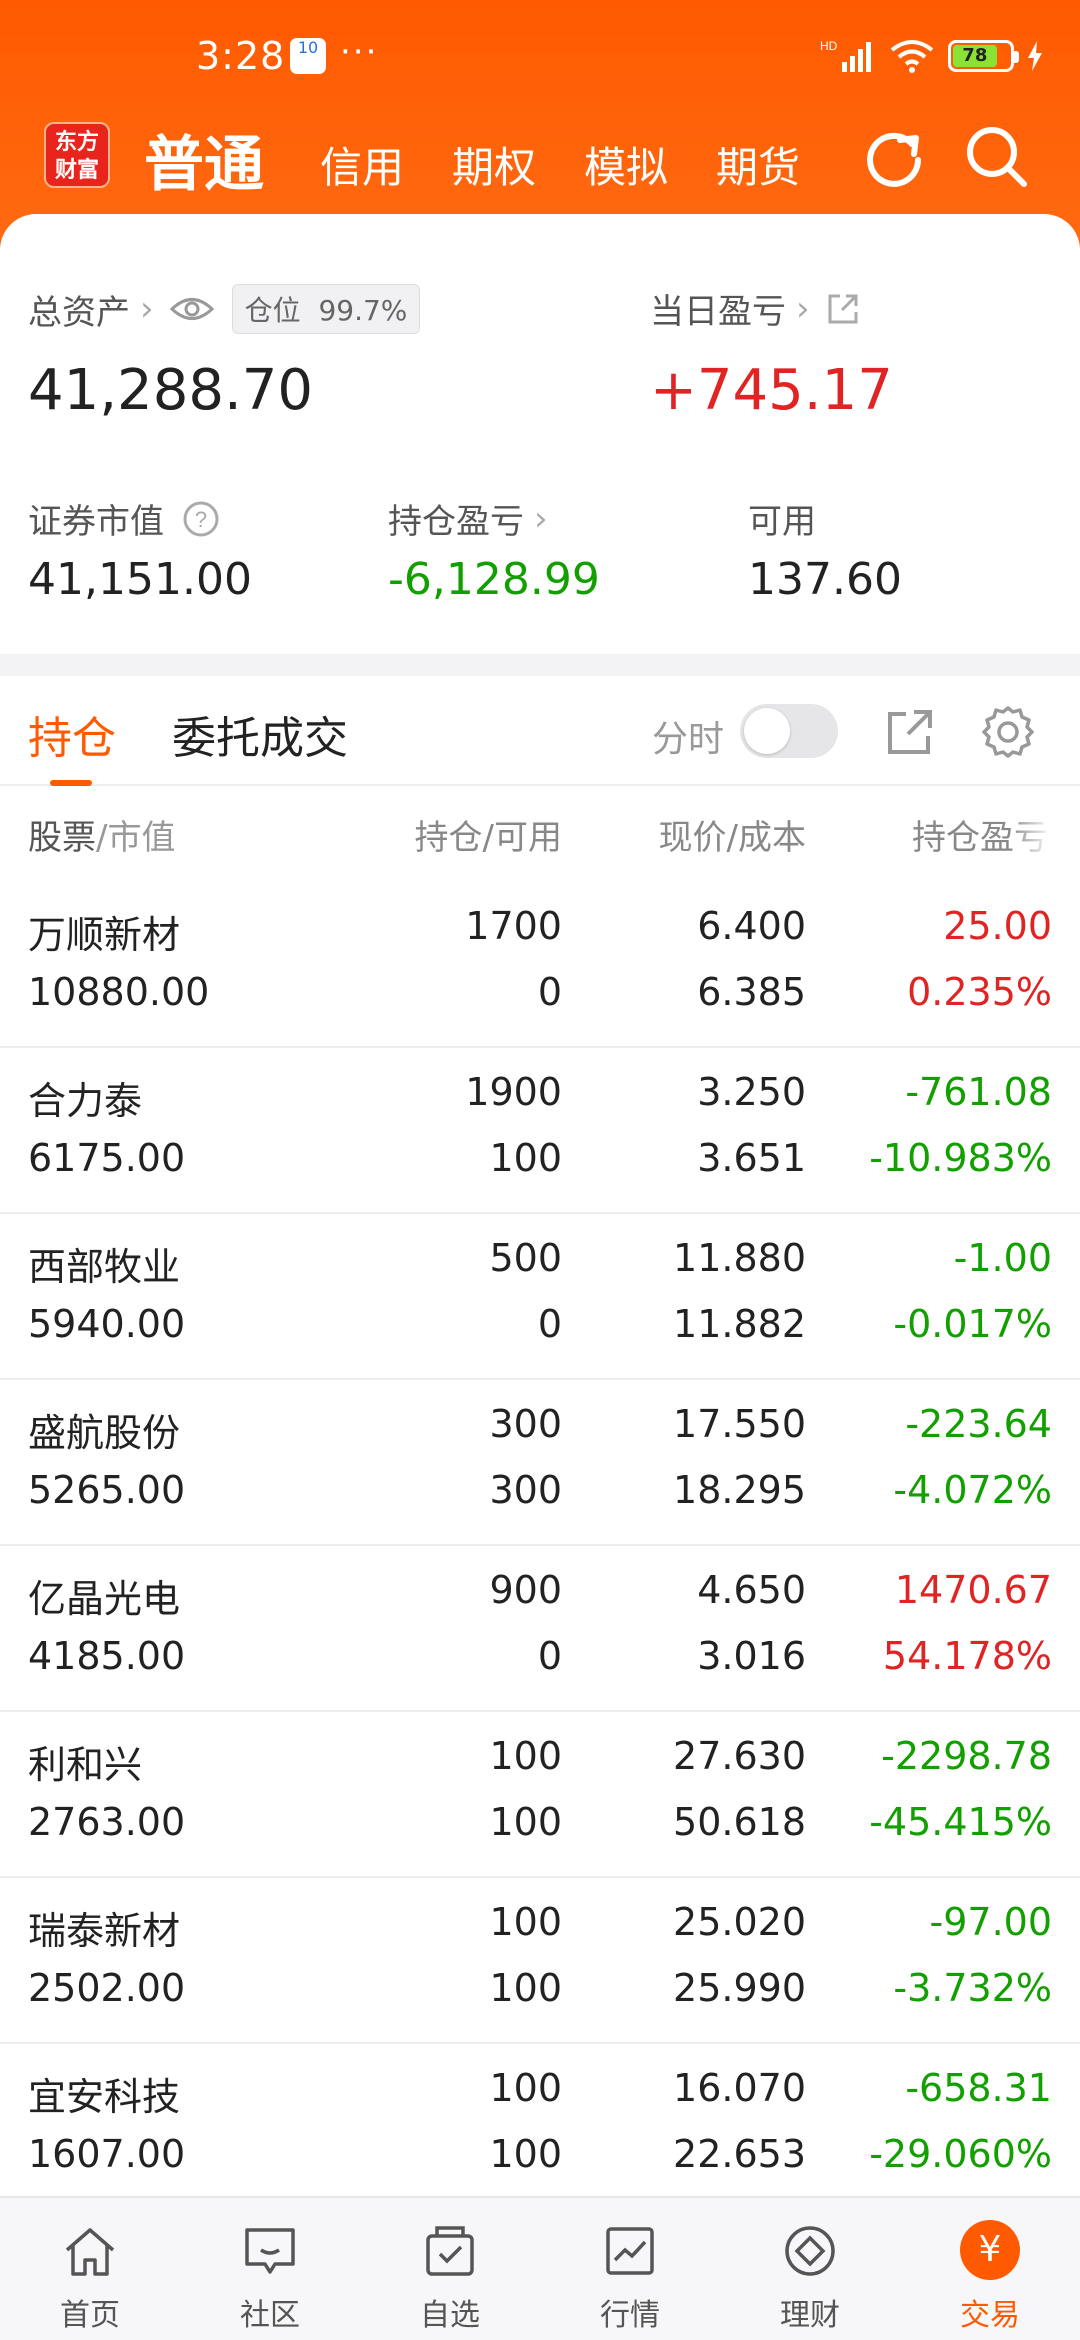  What do you see at coordinates (767, 731) in the screenshot?
I see `toggle-knob` at bounding box center [767, 731].